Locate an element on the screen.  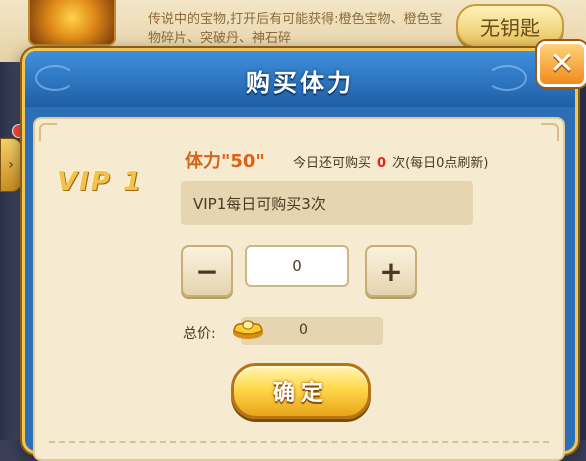
vip-info-box: VIP1每日可购买3次 is located at coordinates (327, 203).